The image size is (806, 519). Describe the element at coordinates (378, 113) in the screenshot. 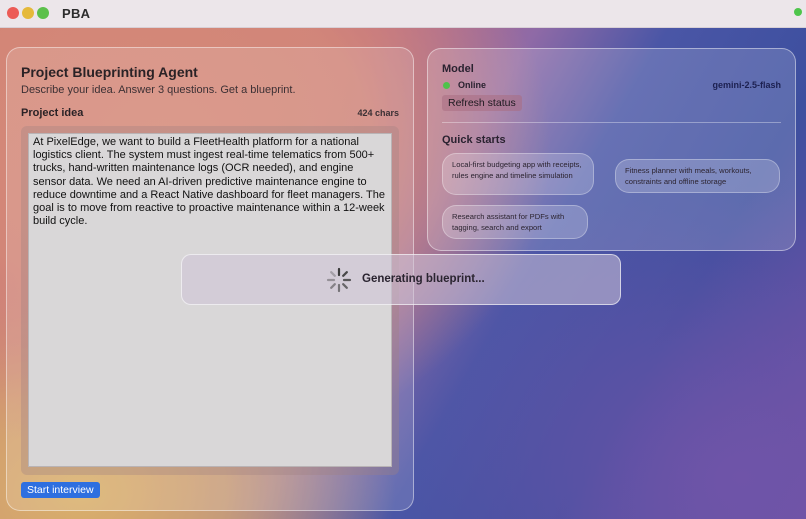

I see `char-count: 424 chars` at that location.